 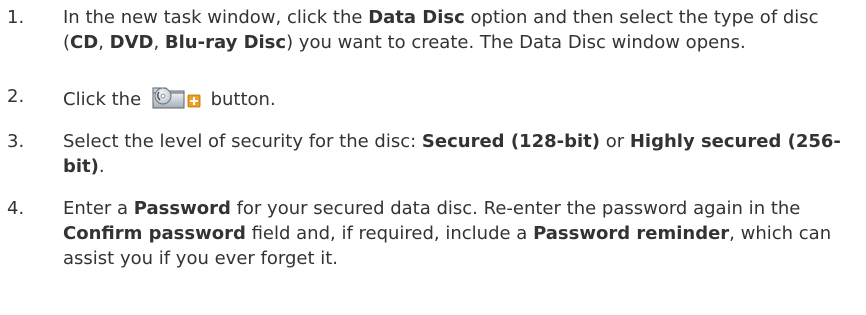 I want to click on password-reminder-term: Password reminder, so click(x=631, y=233).